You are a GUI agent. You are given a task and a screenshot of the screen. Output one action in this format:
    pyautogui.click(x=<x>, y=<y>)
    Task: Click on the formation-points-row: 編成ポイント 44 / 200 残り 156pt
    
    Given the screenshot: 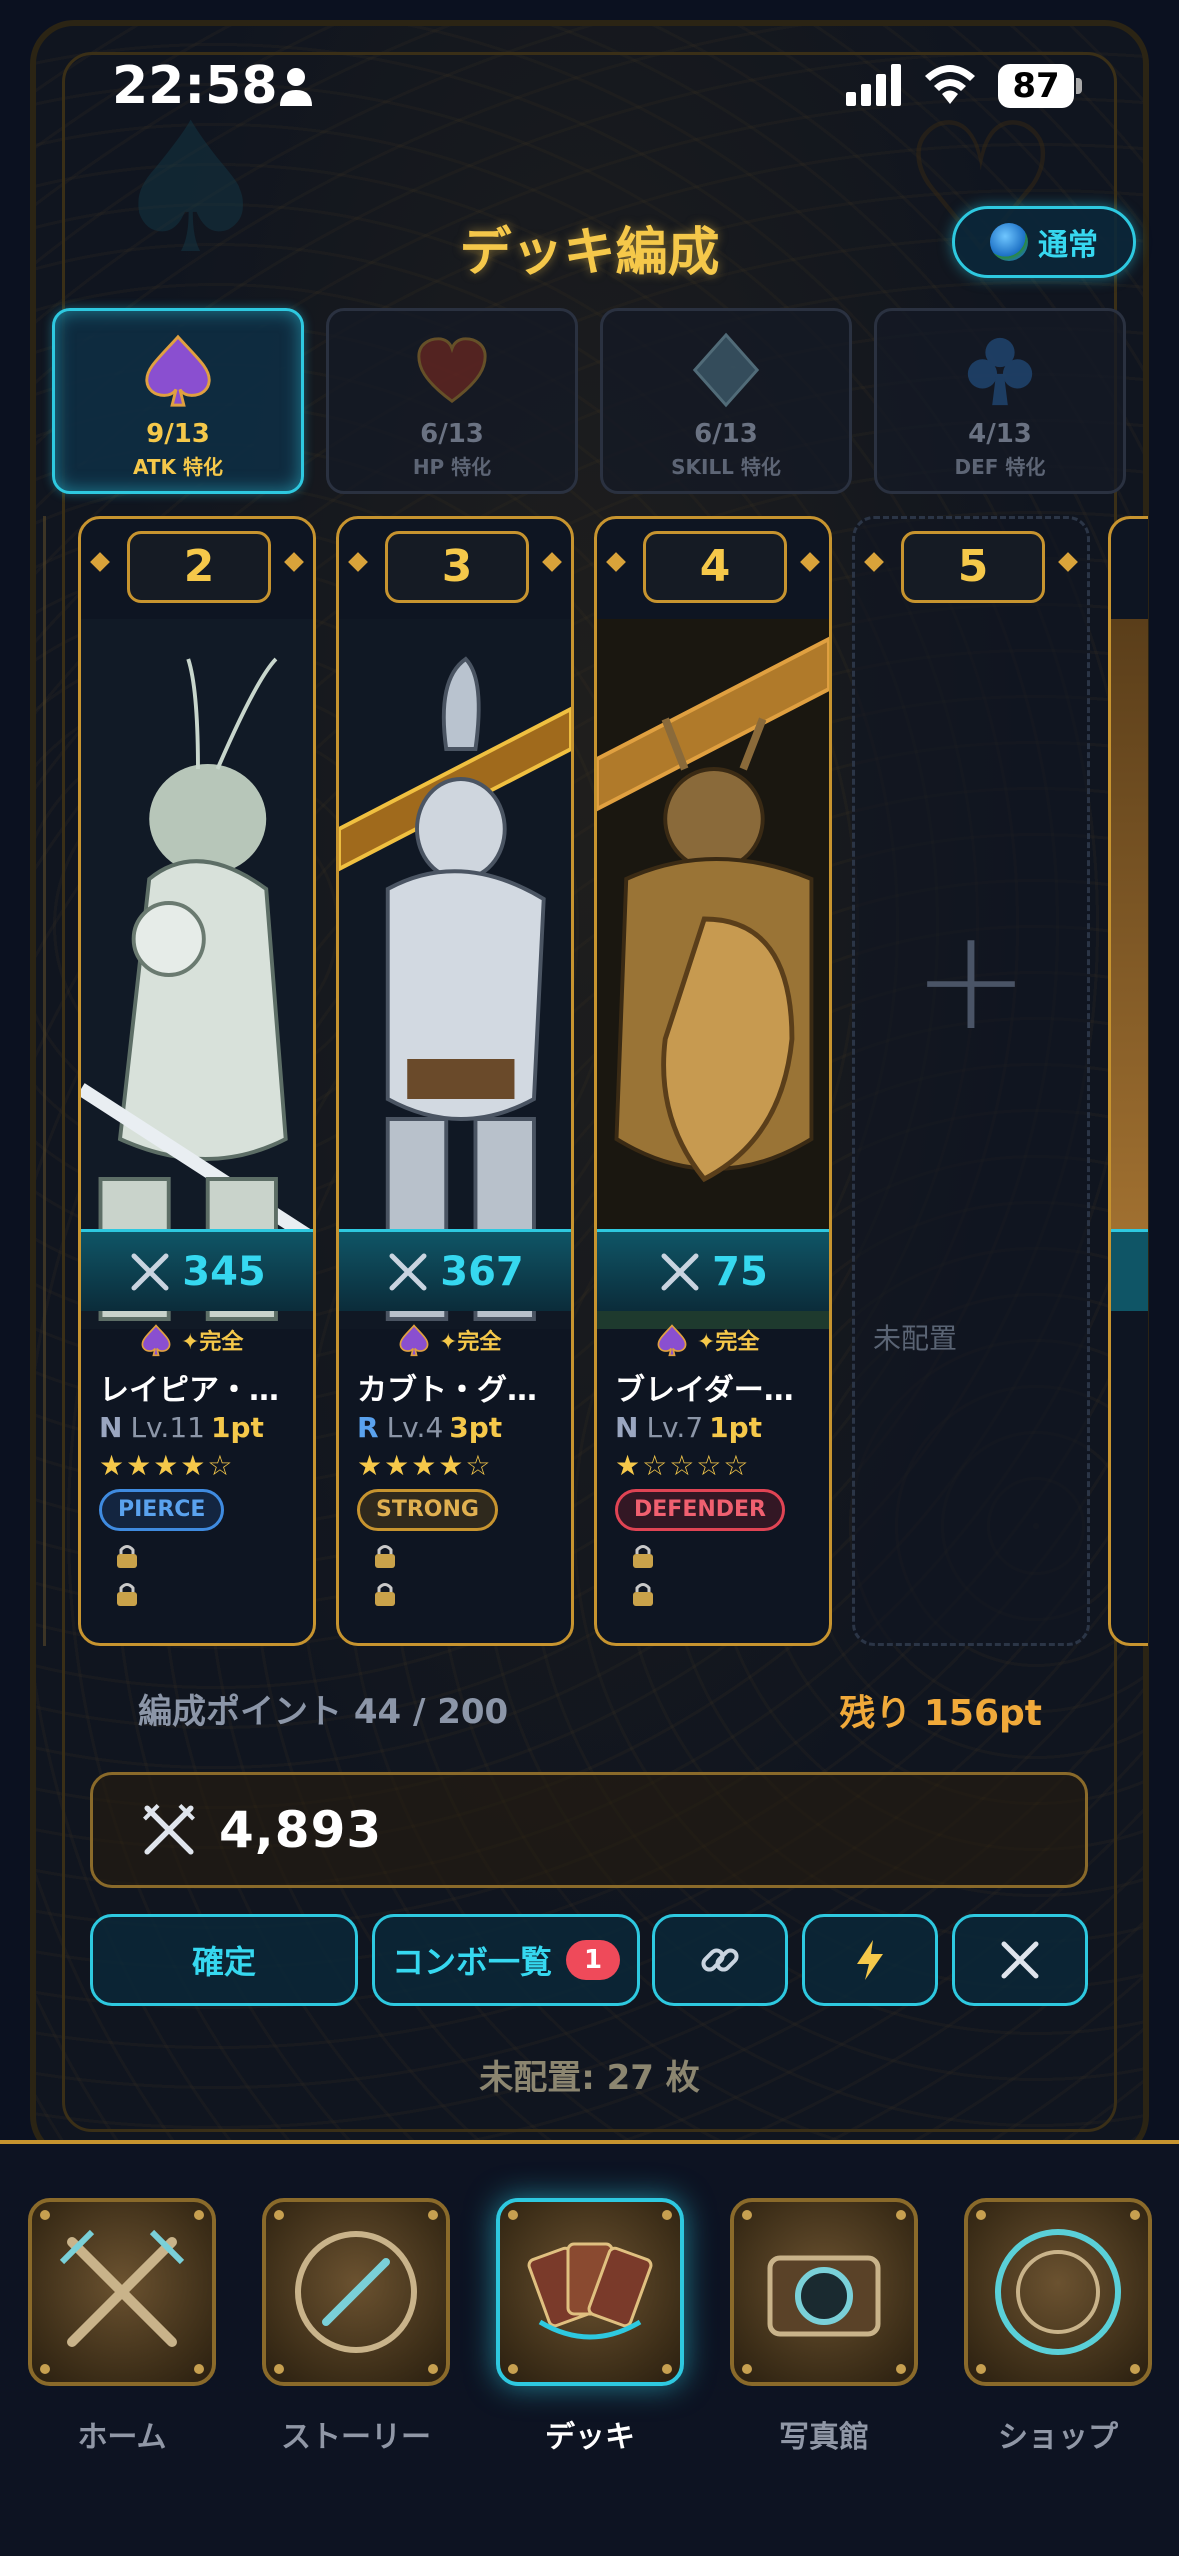 What is the action you would take?
    pyautogui.click(x=590, y=1710)
    